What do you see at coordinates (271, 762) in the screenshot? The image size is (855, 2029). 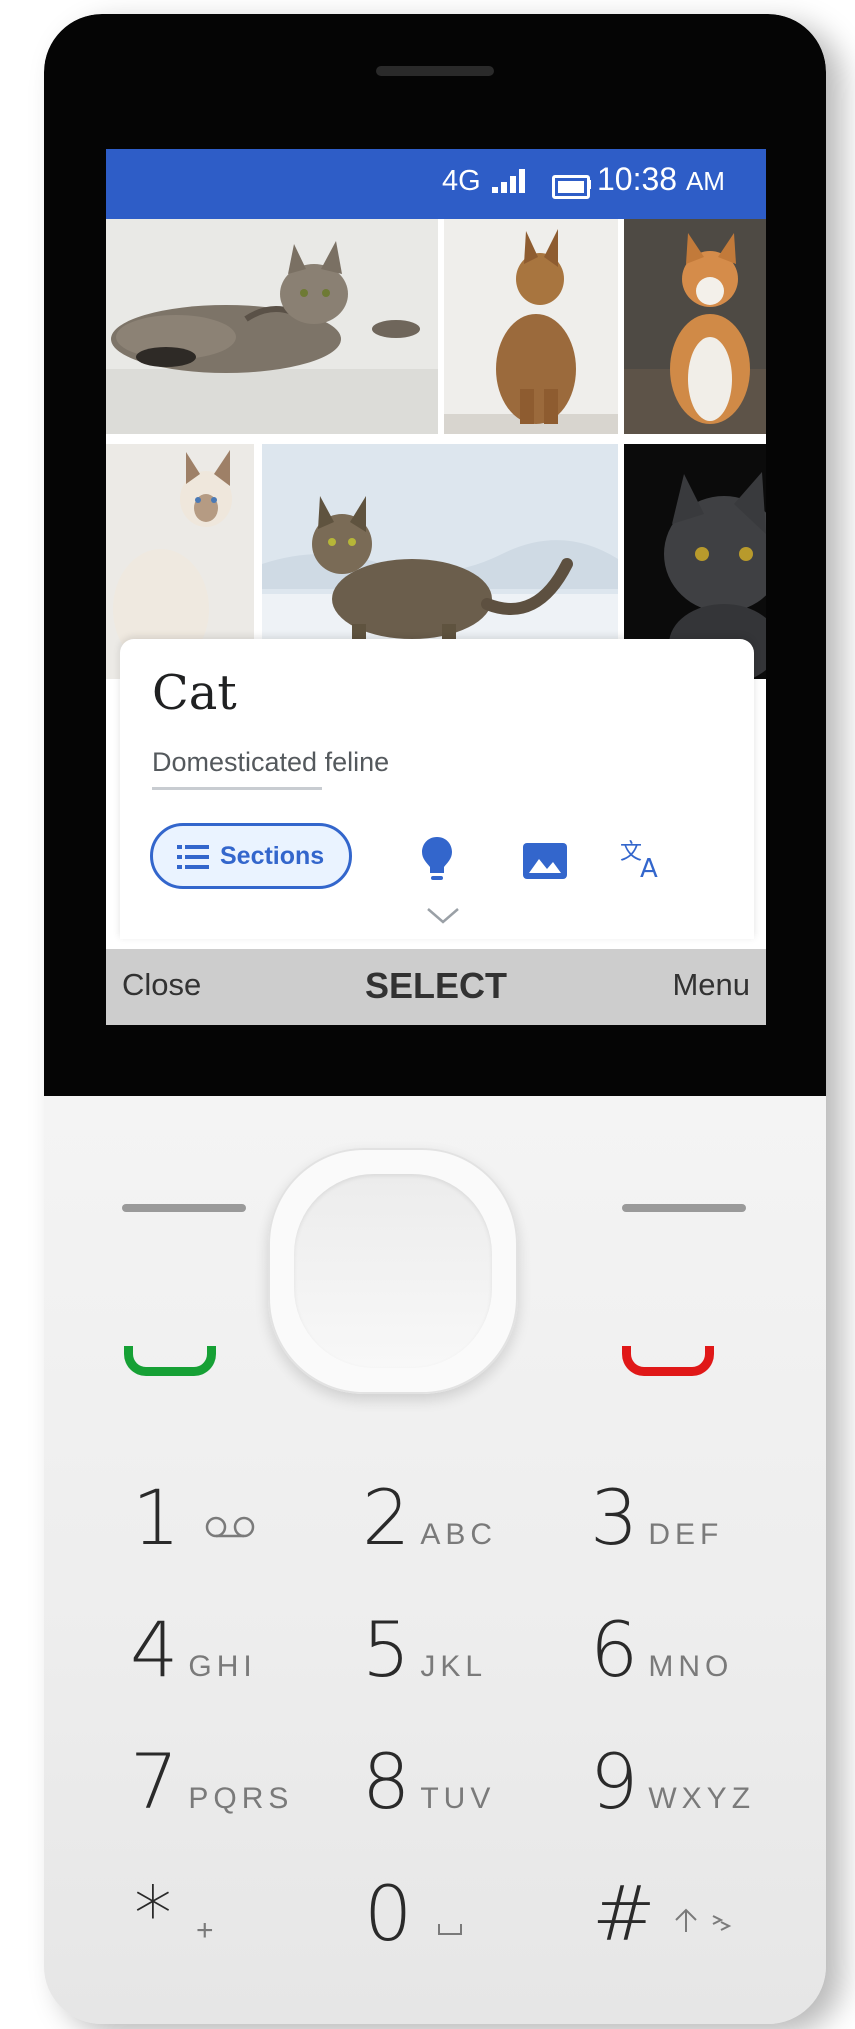 I see `article-description: Domesticated feline` at bounding box center [271, 762].